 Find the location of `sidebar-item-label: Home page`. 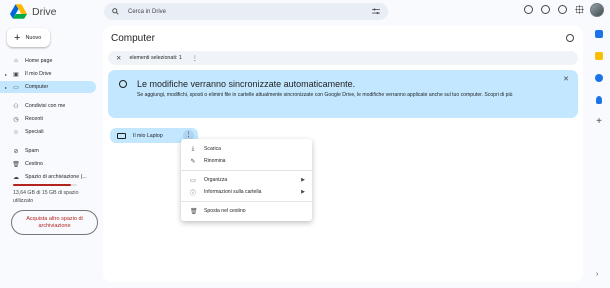

sidebar-item-label: Home page is located at coordinates (39, 61).